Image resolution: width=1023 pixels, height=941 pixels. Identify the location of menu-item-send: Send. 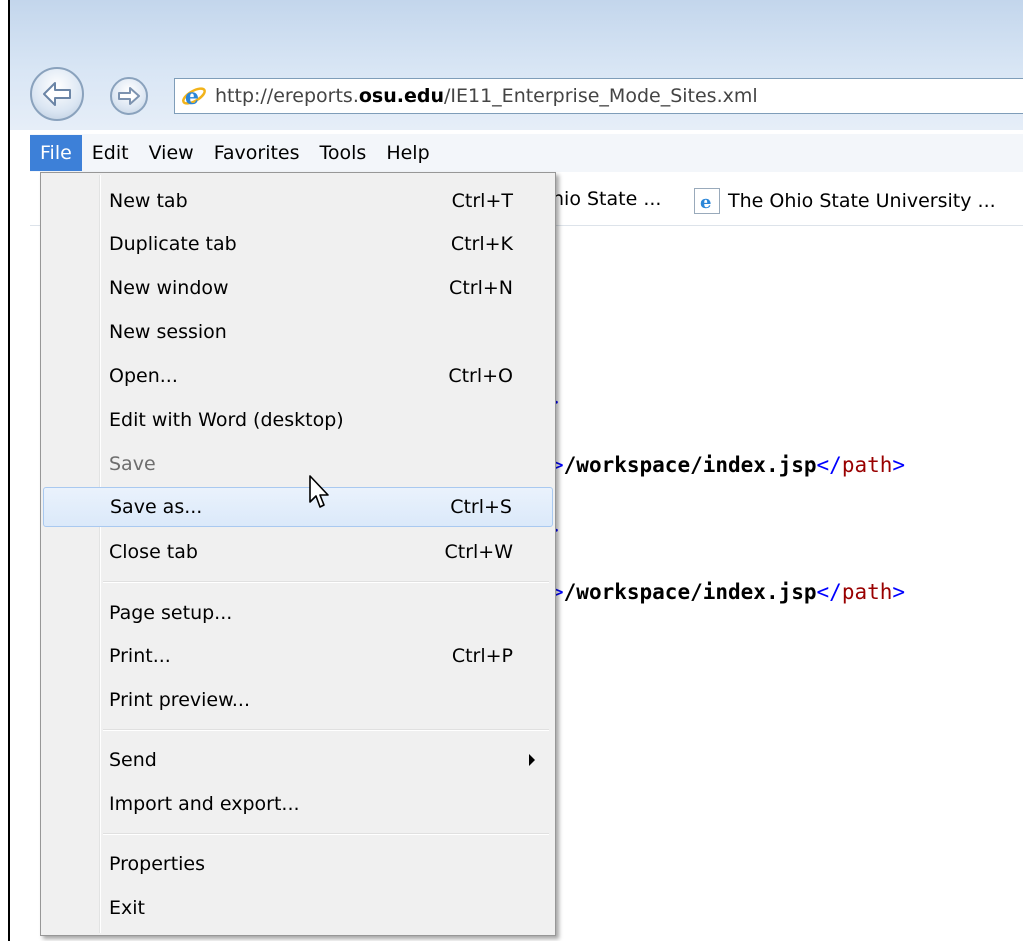
(298, 760).